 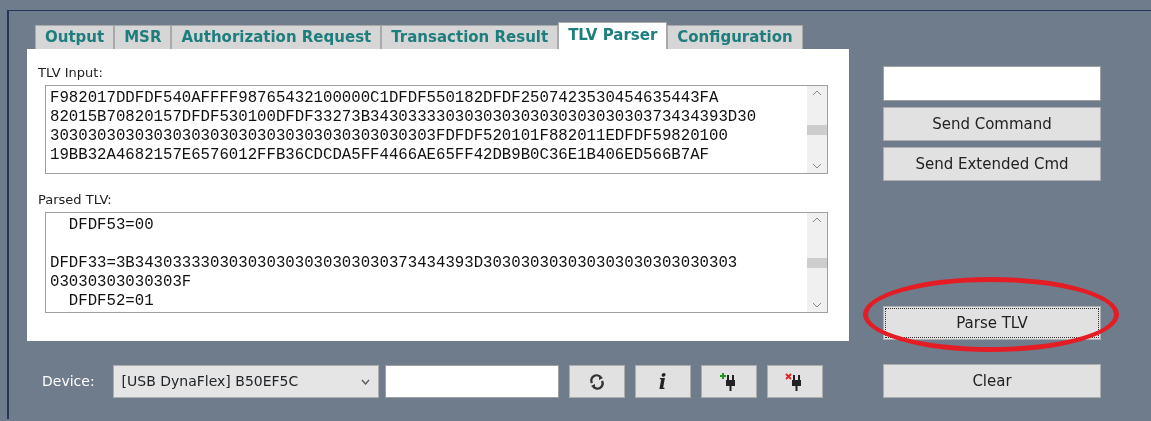 I want to click on chevron-down-icon, so click(x=365, y=382).